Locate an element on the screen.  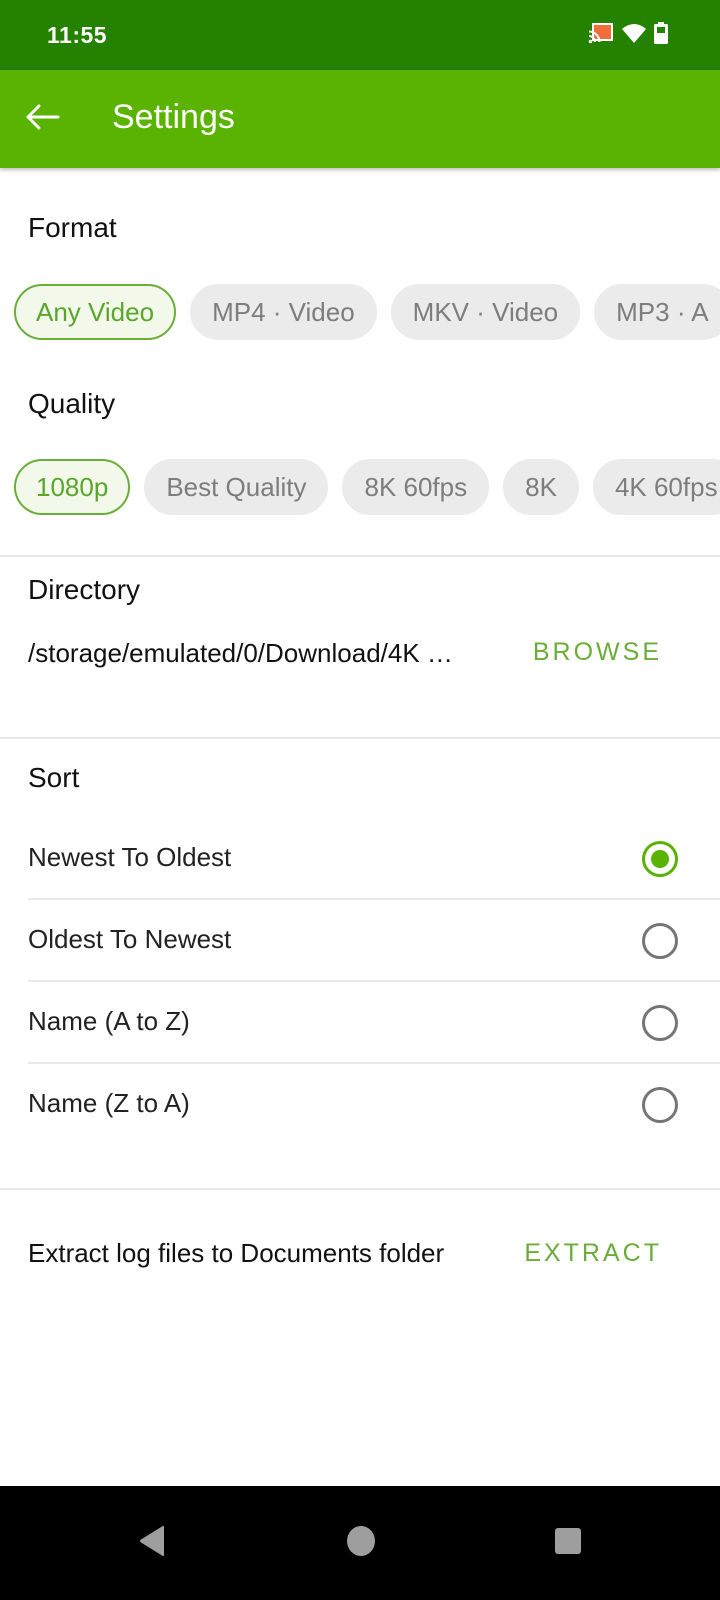
chip-label: 8K 60fps is located at coordinates (416, 486).